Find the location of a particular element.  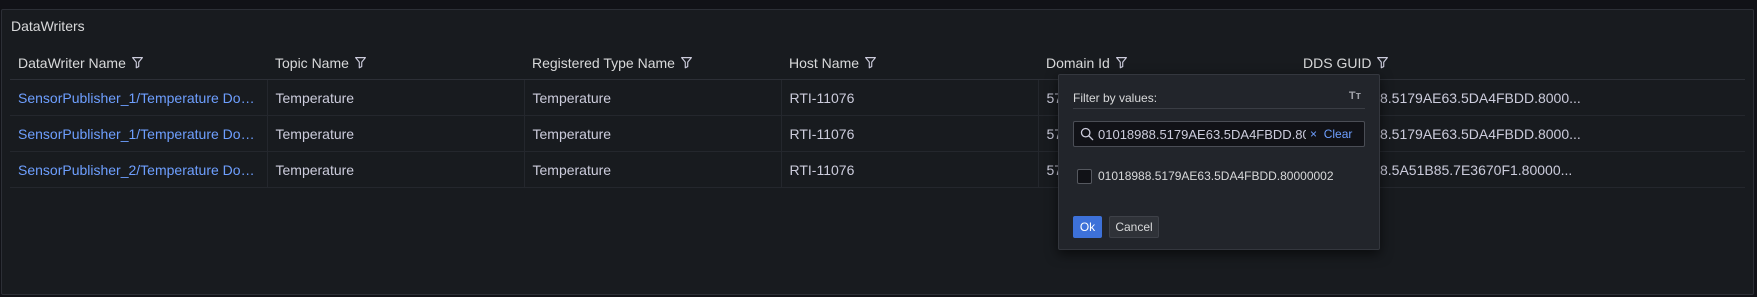

clear-button: × Clear is located at coordinates (1331, 134).